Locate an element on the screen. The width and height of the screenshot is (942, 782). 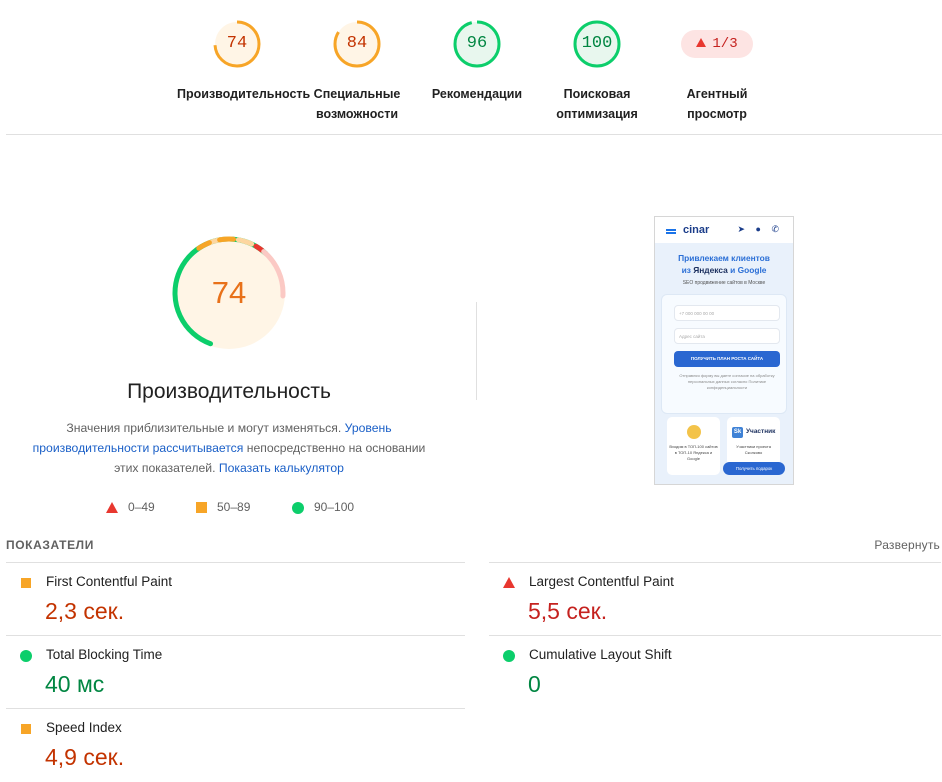
metric-cls: Cumulative Layout Shift 0 is located at coordinates (715, 672).